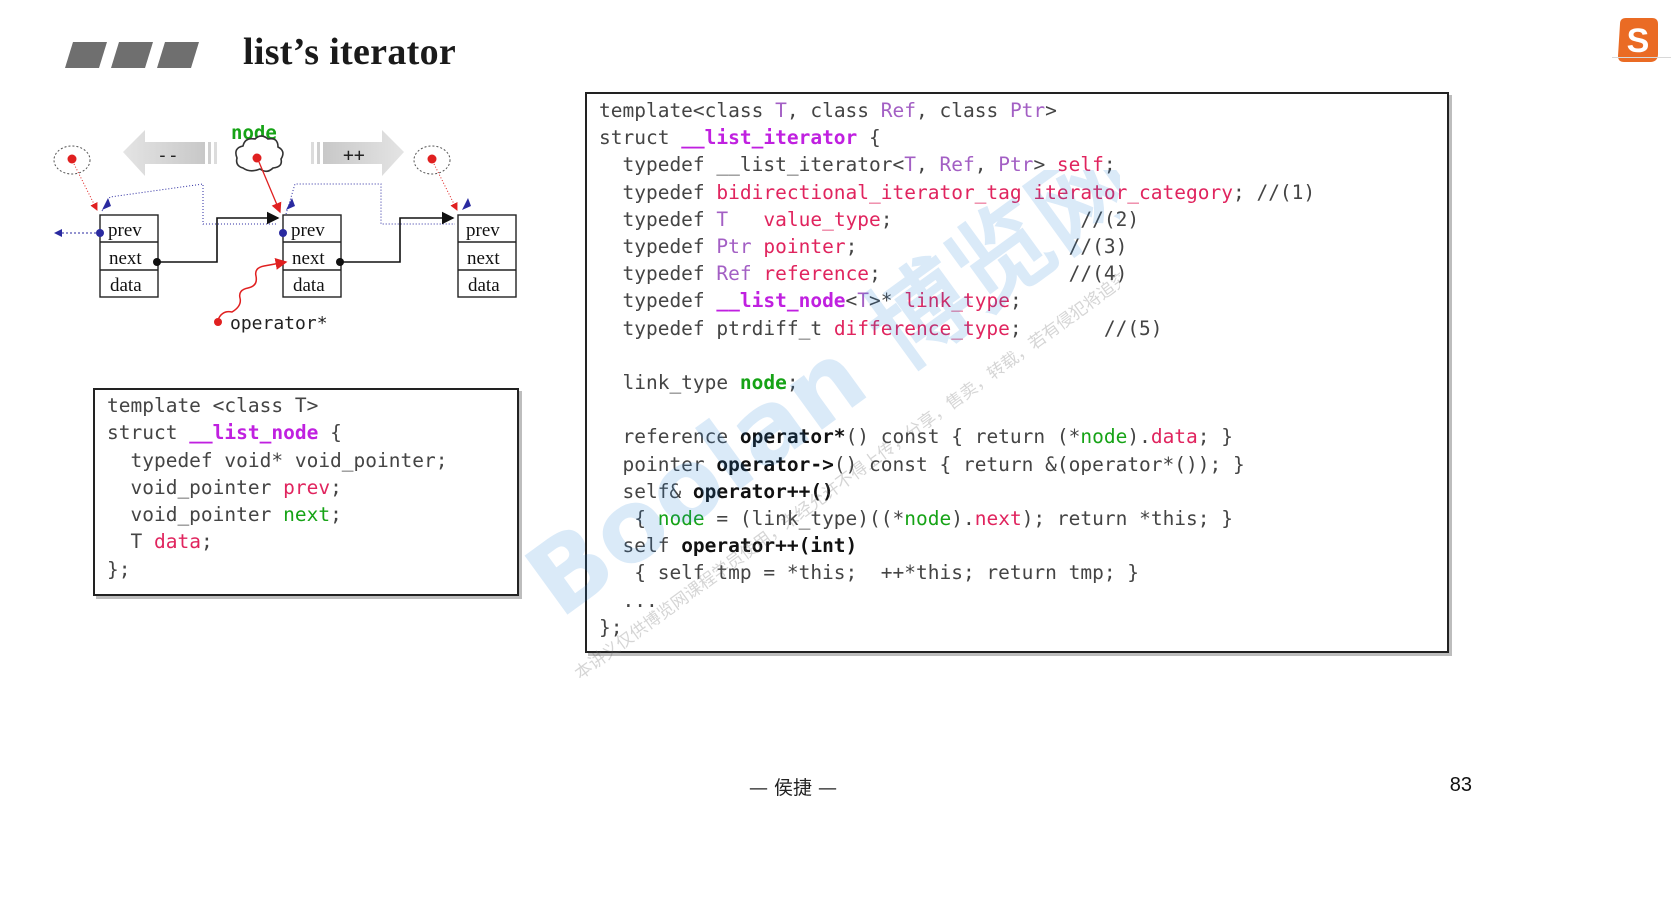  What do you see at coordinates (887, 301) in the screenshot?
I see `code-token: >*` at bounding box center [887, 301].